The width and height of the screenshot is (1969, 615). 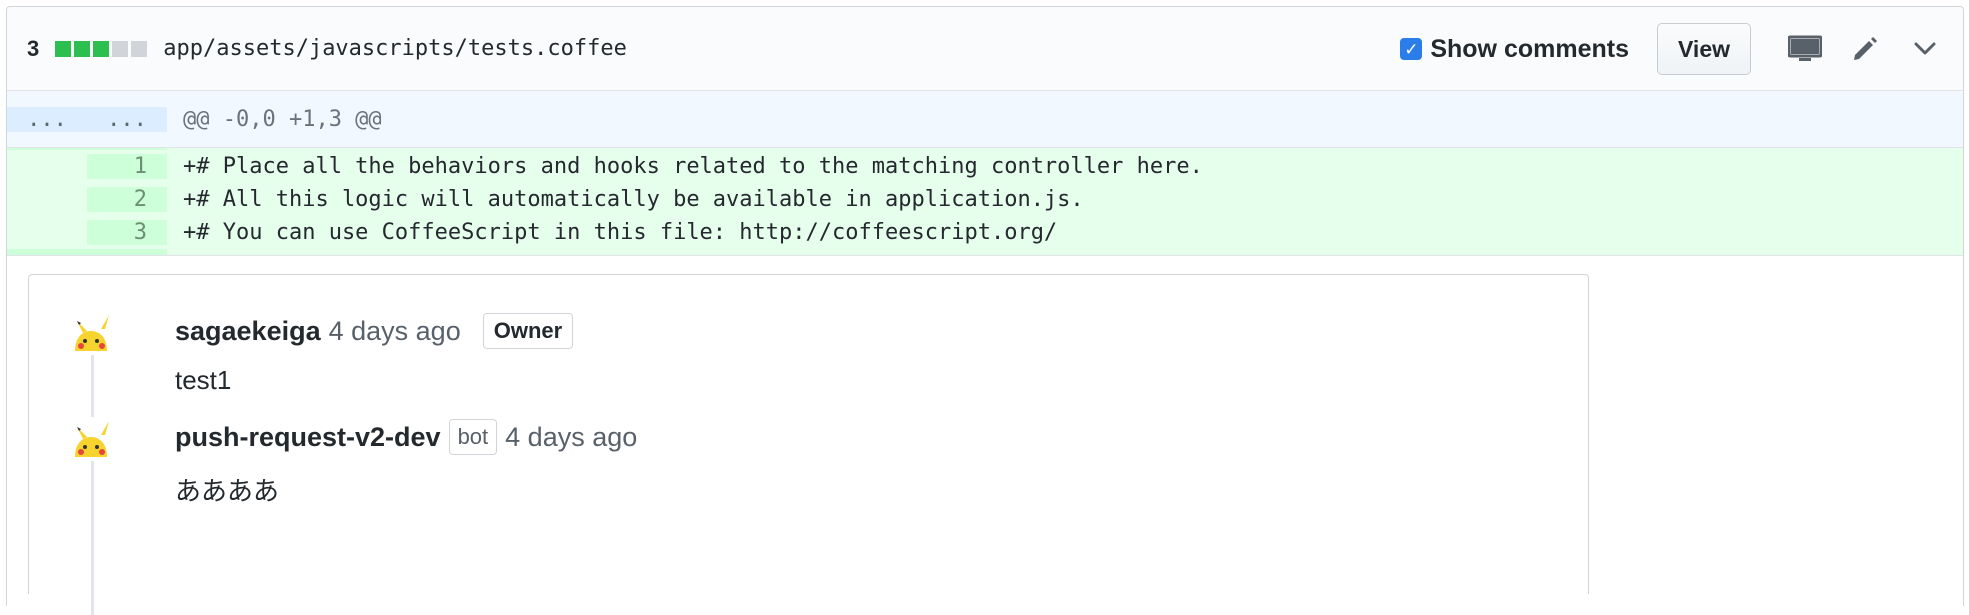 What do you see at coordinates (127, 232) in the screenshot?
I see `new-line-number: 3` at bounding box center [127, 232].